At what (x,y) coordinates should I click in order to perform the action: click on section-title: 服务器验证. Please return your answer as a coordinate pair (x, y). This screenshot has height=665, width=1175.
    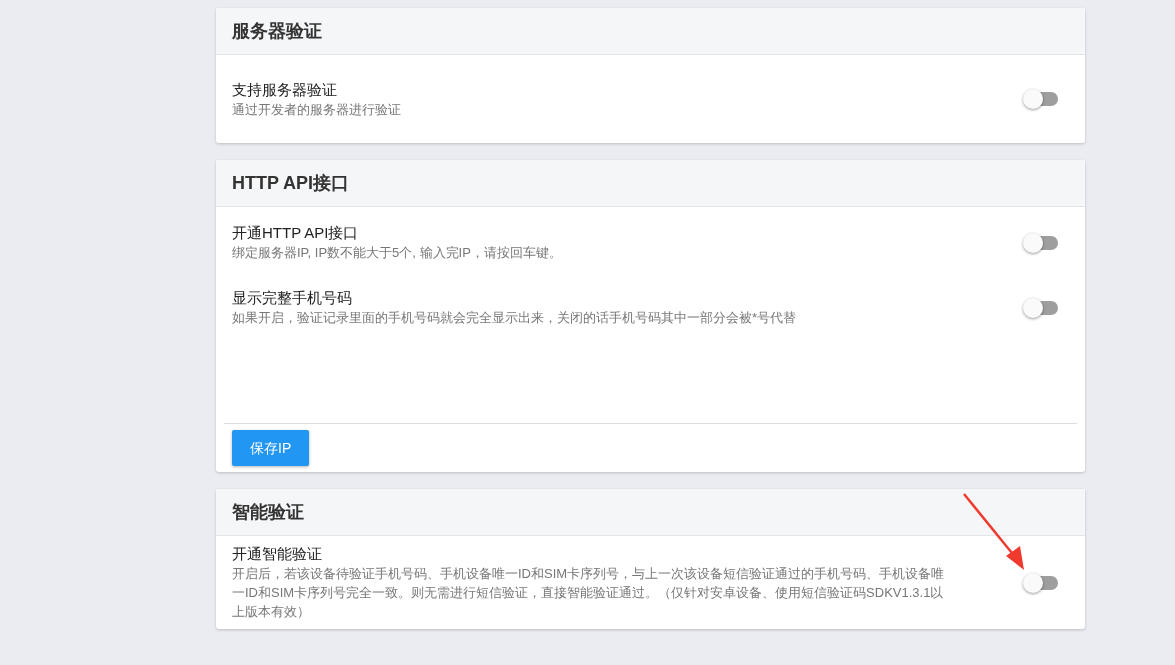
    Looking at the image, I should click on (277, 31).